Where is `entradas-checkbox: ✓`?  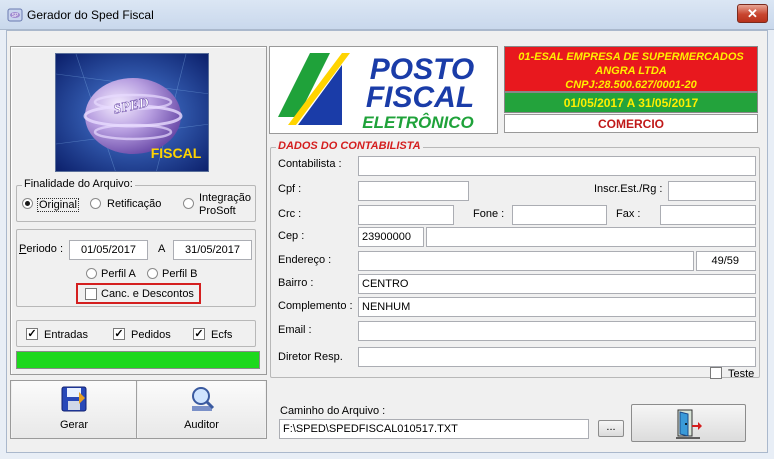 entradas-checkbox: ✓ is located at coordinates (32, 334).